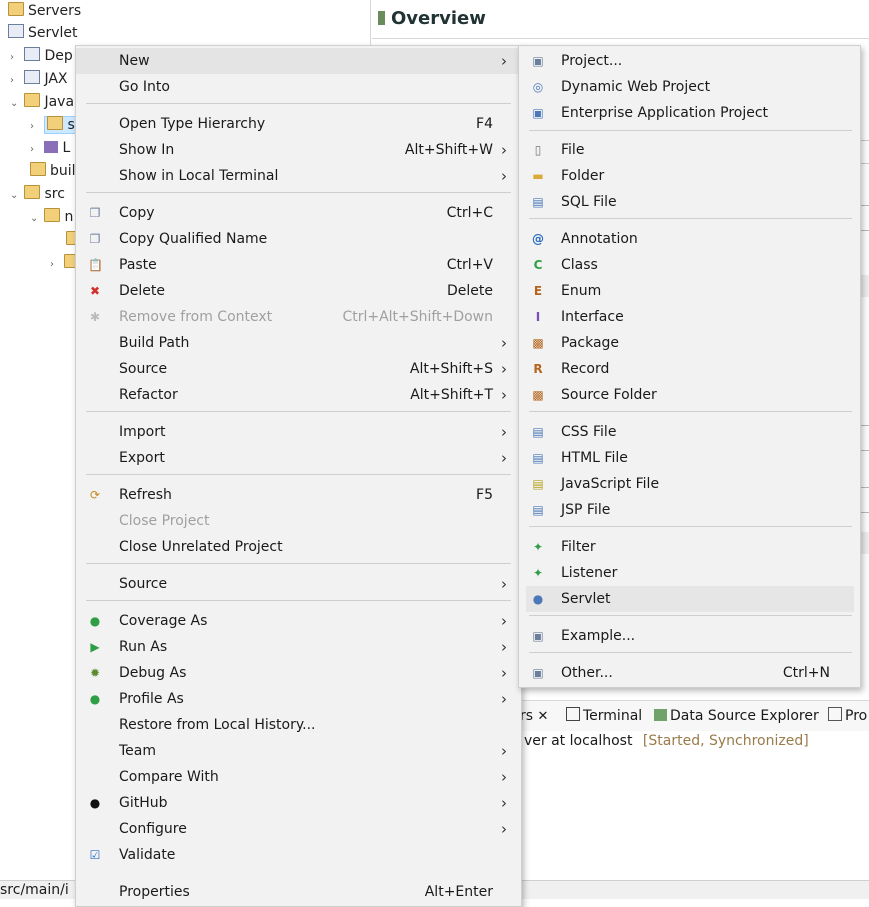  I want to click on new-submenu-item-file: ▯ File, so click(689, 150).